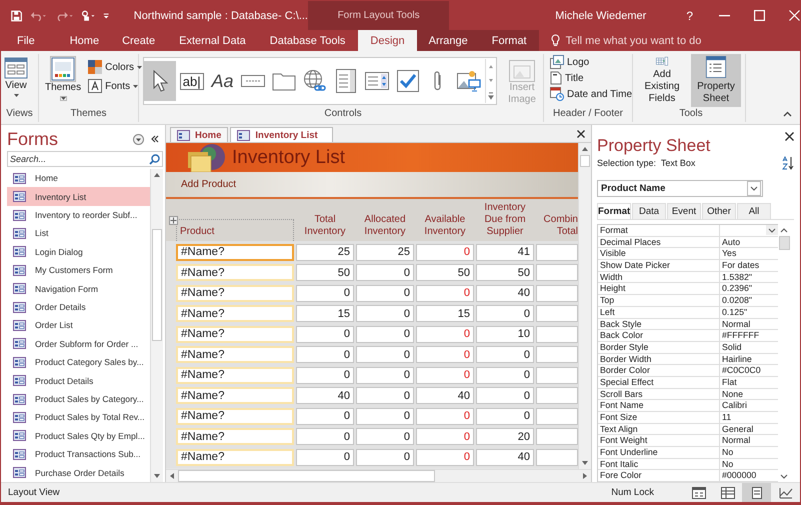 The image size is (801, 505). Describe the element at coordinates (788, 163) in the screenshot. I see `sort-icon` at that location.